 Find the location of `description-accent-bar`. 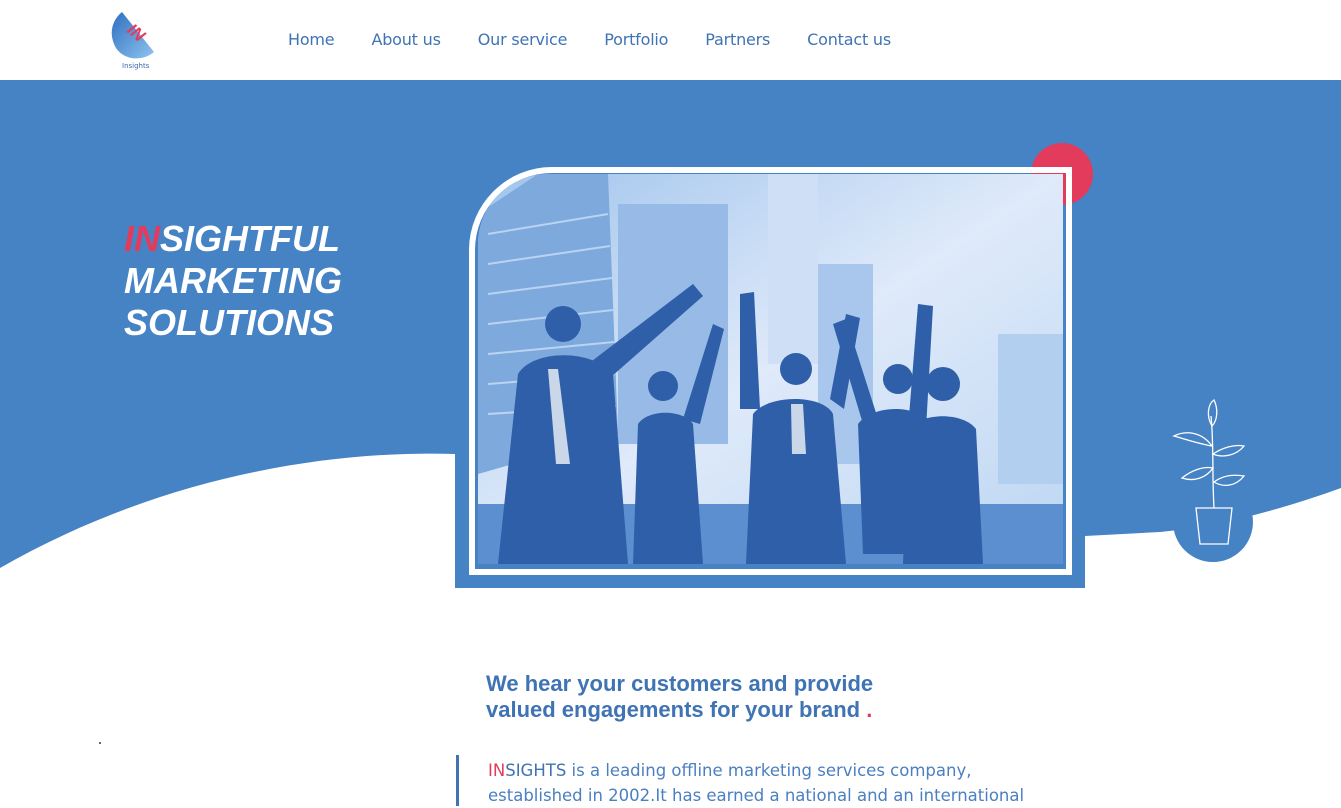

description-accent-bar is located at coordinates (457, 780).